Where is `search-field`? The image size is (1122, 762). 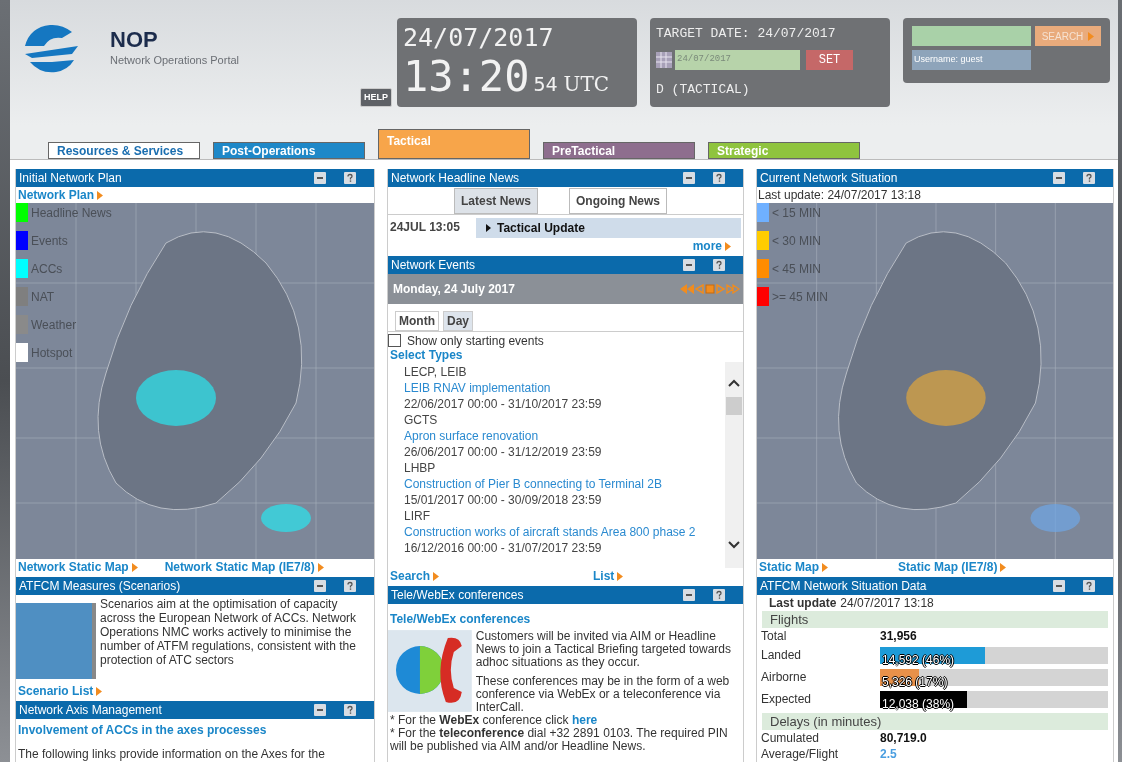
search-field is located at coordinates (971, 36).